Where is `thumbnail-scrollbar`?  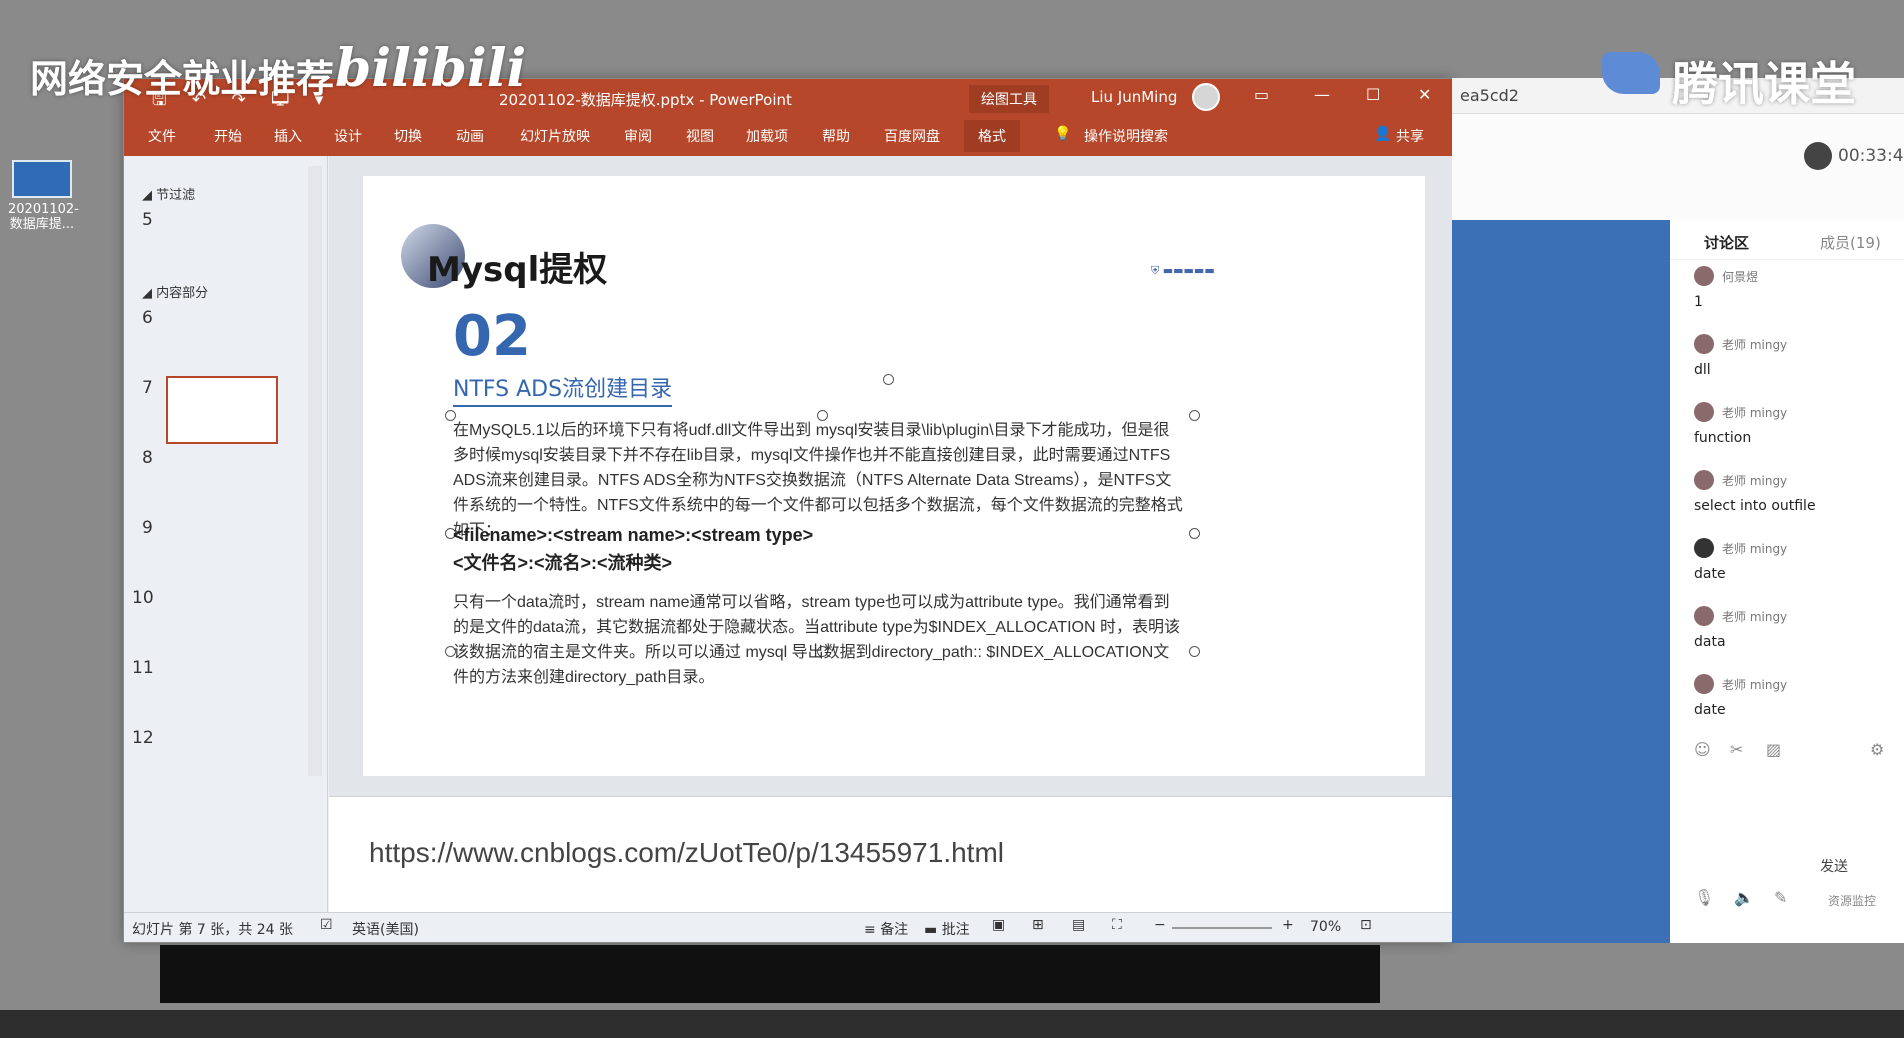 thumbnail-scrollbar is located at coordinates (315, 471).